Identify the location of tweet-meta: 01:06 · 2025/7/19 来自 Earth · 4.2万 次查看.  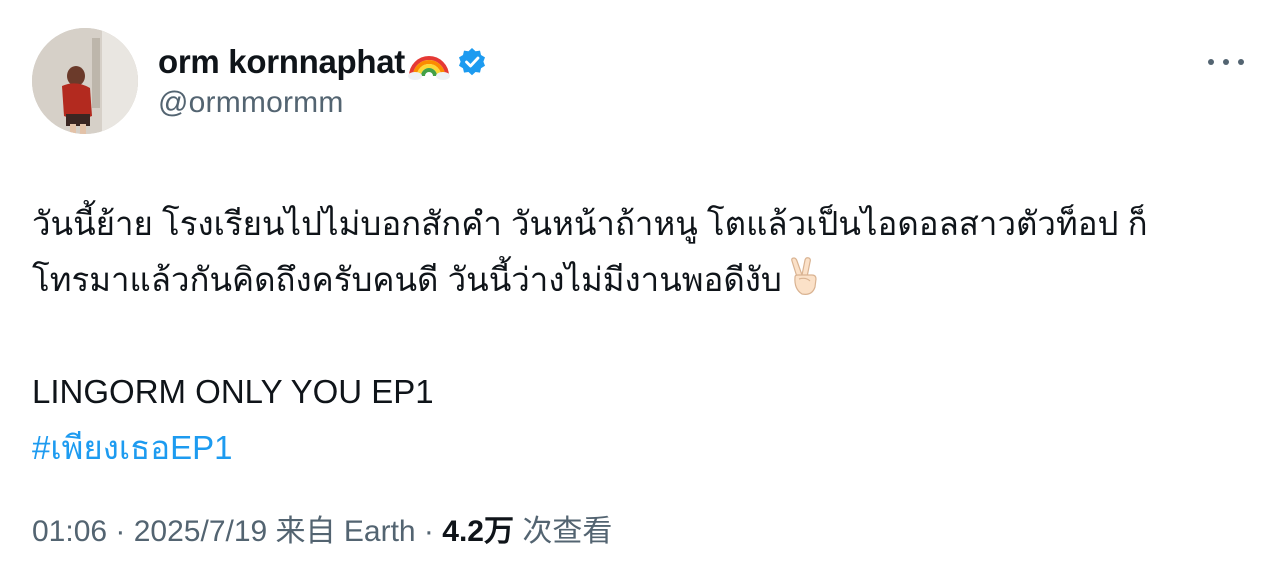
(322, 528).